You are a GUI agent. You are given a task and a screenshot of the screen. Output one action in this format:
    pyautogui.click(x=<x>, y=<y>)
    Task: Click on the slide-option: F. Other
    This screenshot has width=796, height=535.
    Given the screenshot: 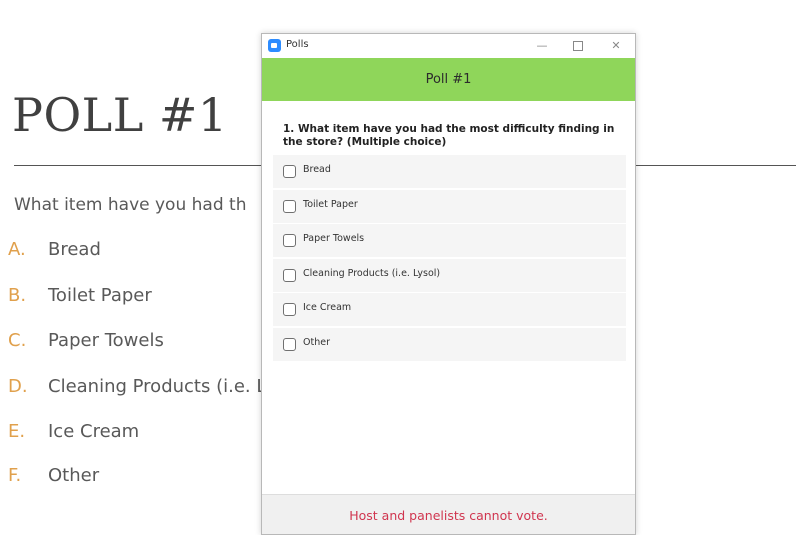 What is the action you would take?
    pyautogui.click(x=53, y=475)
    